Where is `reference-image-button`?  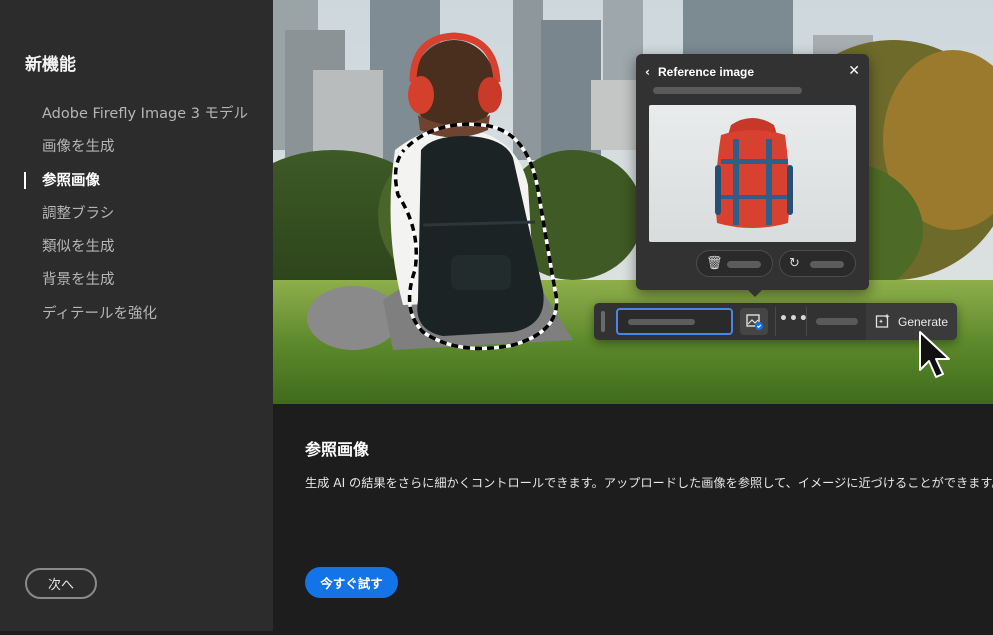
reference-image-button is located at coordinates (754, 321).